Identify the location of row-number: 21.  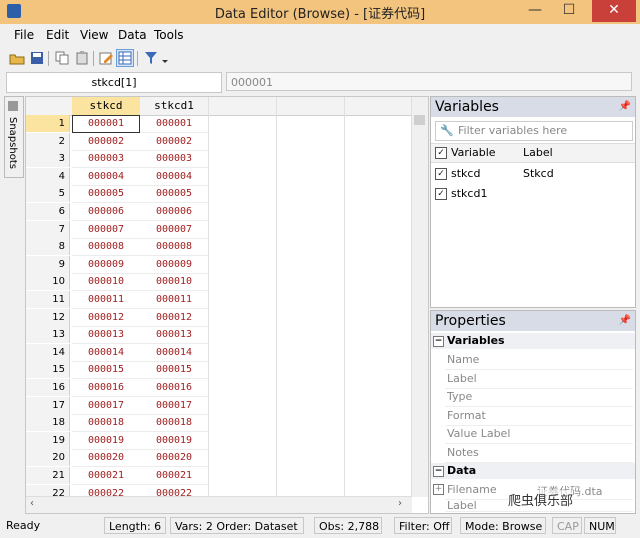
(48, 475).